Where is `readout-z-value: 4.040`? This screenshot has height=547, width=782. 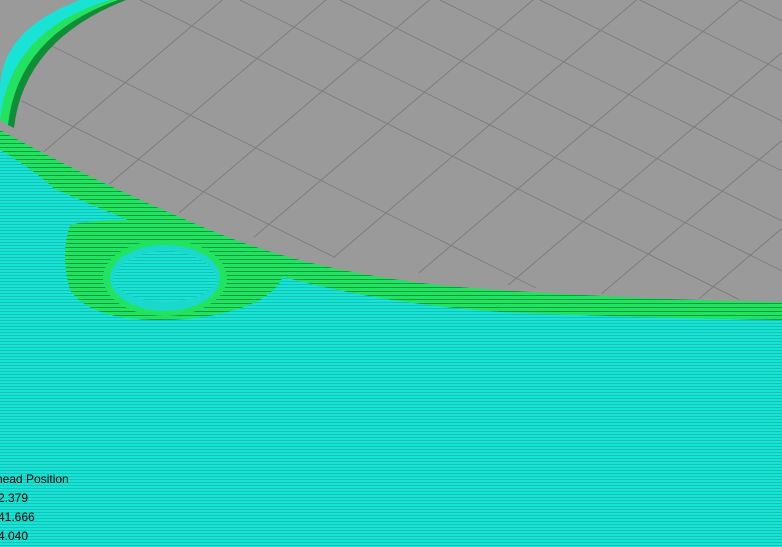
readout-z-value: 4.040 is located at coordinates (14, 536).